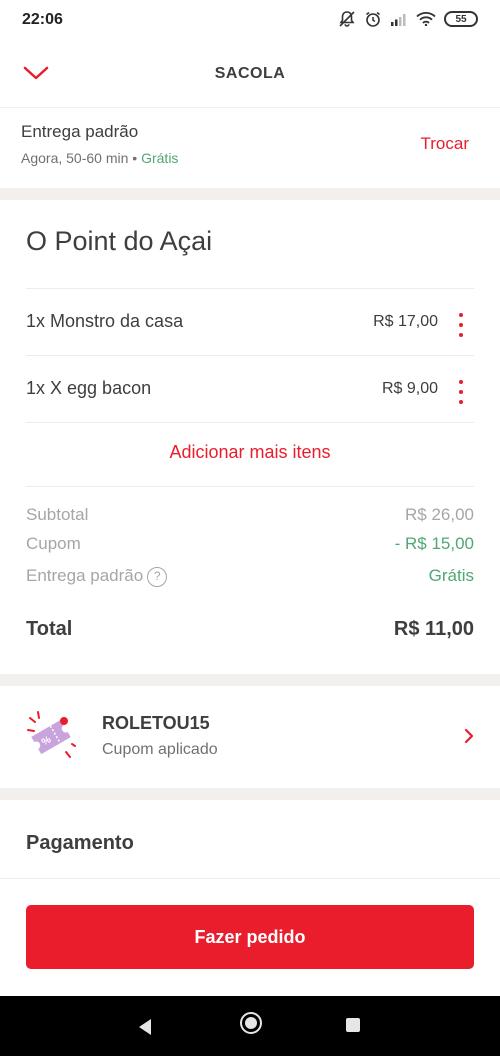 The height and width of the screenshot is (1056, 500). I want to click on bottom-action-area: Fazer pedido, so click(250, 937).